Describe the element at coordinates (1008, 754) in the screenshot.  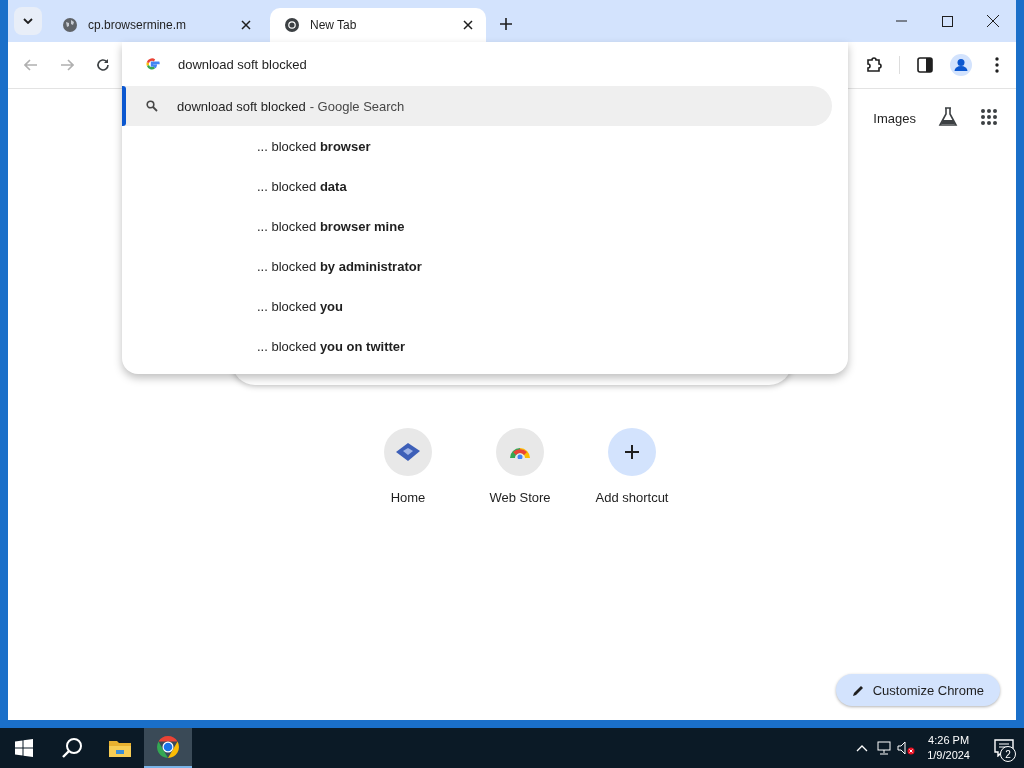
I see `notification-count: 2` at that location.